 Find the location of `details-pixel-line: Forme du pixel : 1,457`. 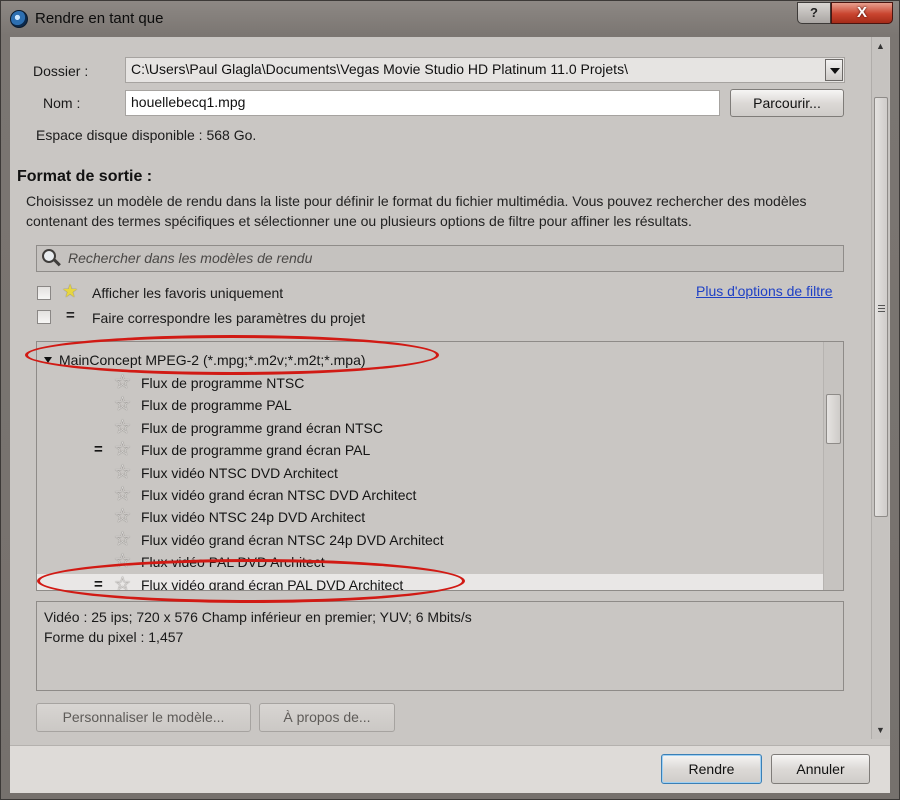

details-pixel-line: Forme du pixel : 1,457 is located at coordinates (114, 637).